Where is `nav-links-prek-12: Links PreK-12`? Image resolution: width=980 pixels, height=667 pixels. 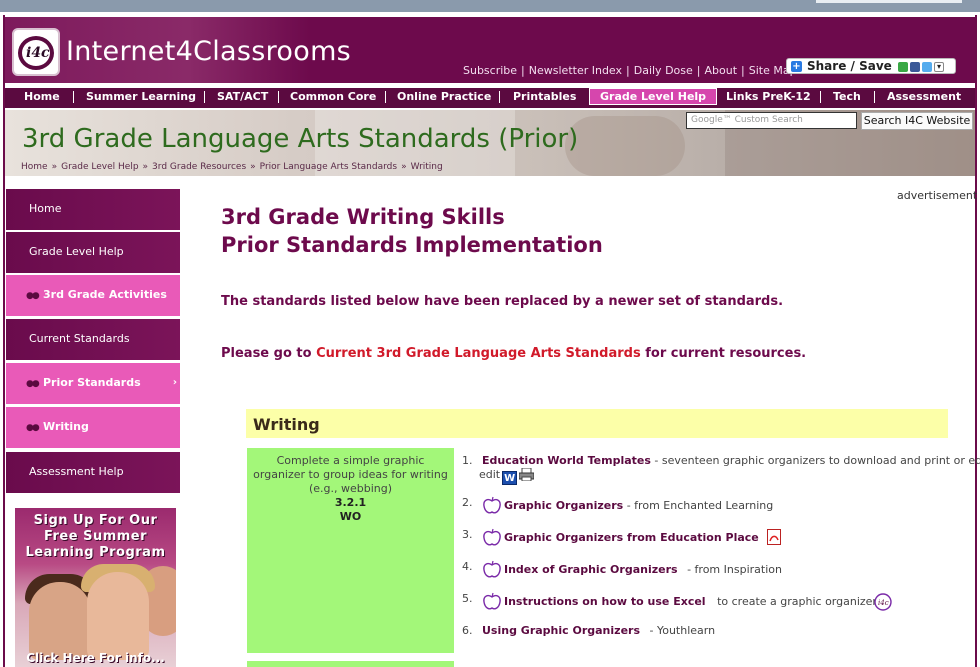 nav-links-prek-12: Links PreK-12 is located at coordinates (768, 96).